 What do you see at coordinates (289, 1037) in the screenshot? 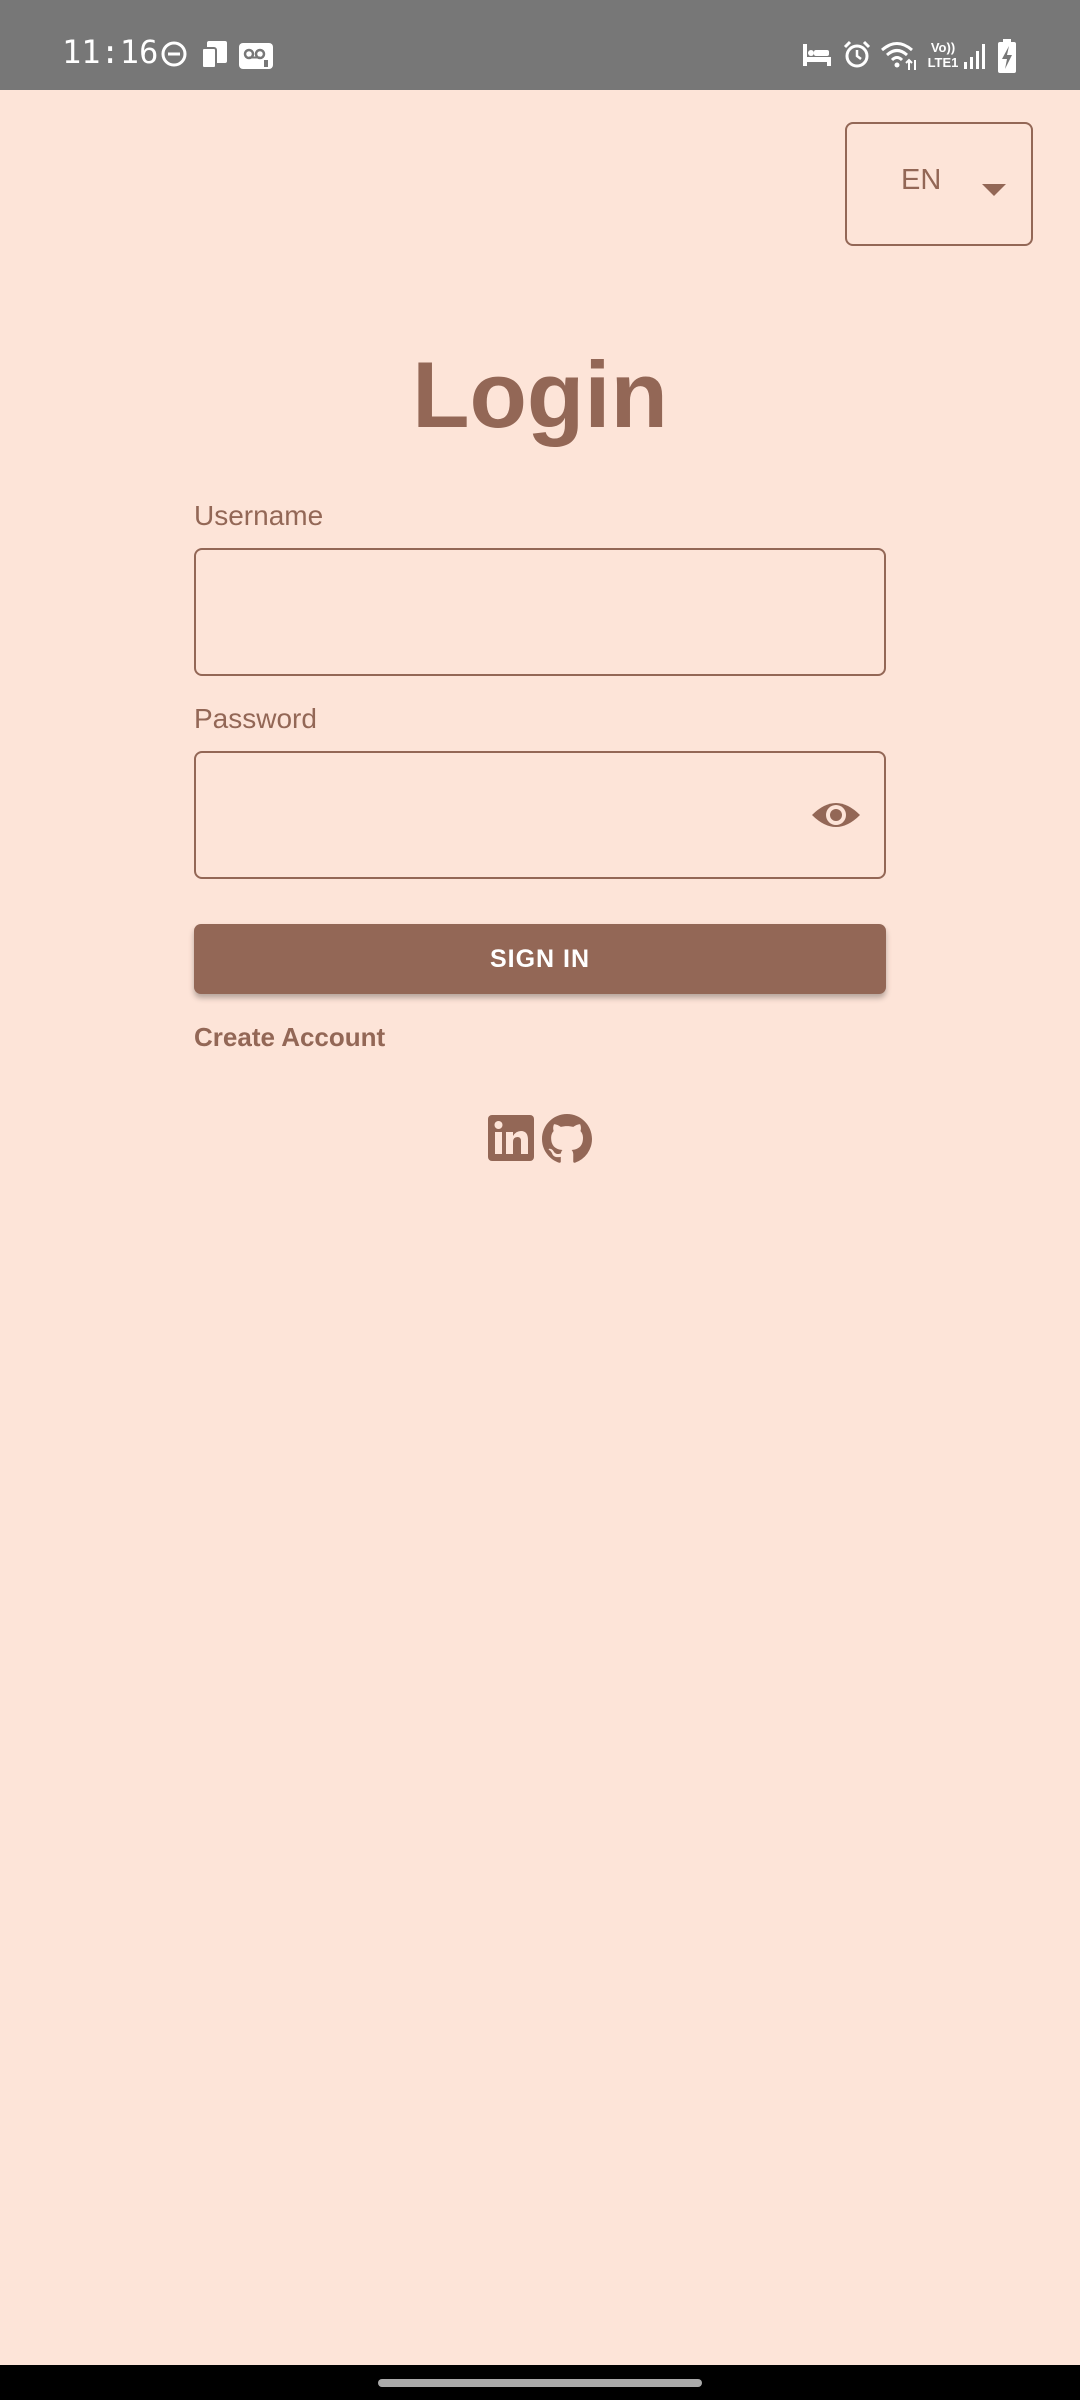
I see `create-account-link: Create Account` at bounding box center [289, 1037].